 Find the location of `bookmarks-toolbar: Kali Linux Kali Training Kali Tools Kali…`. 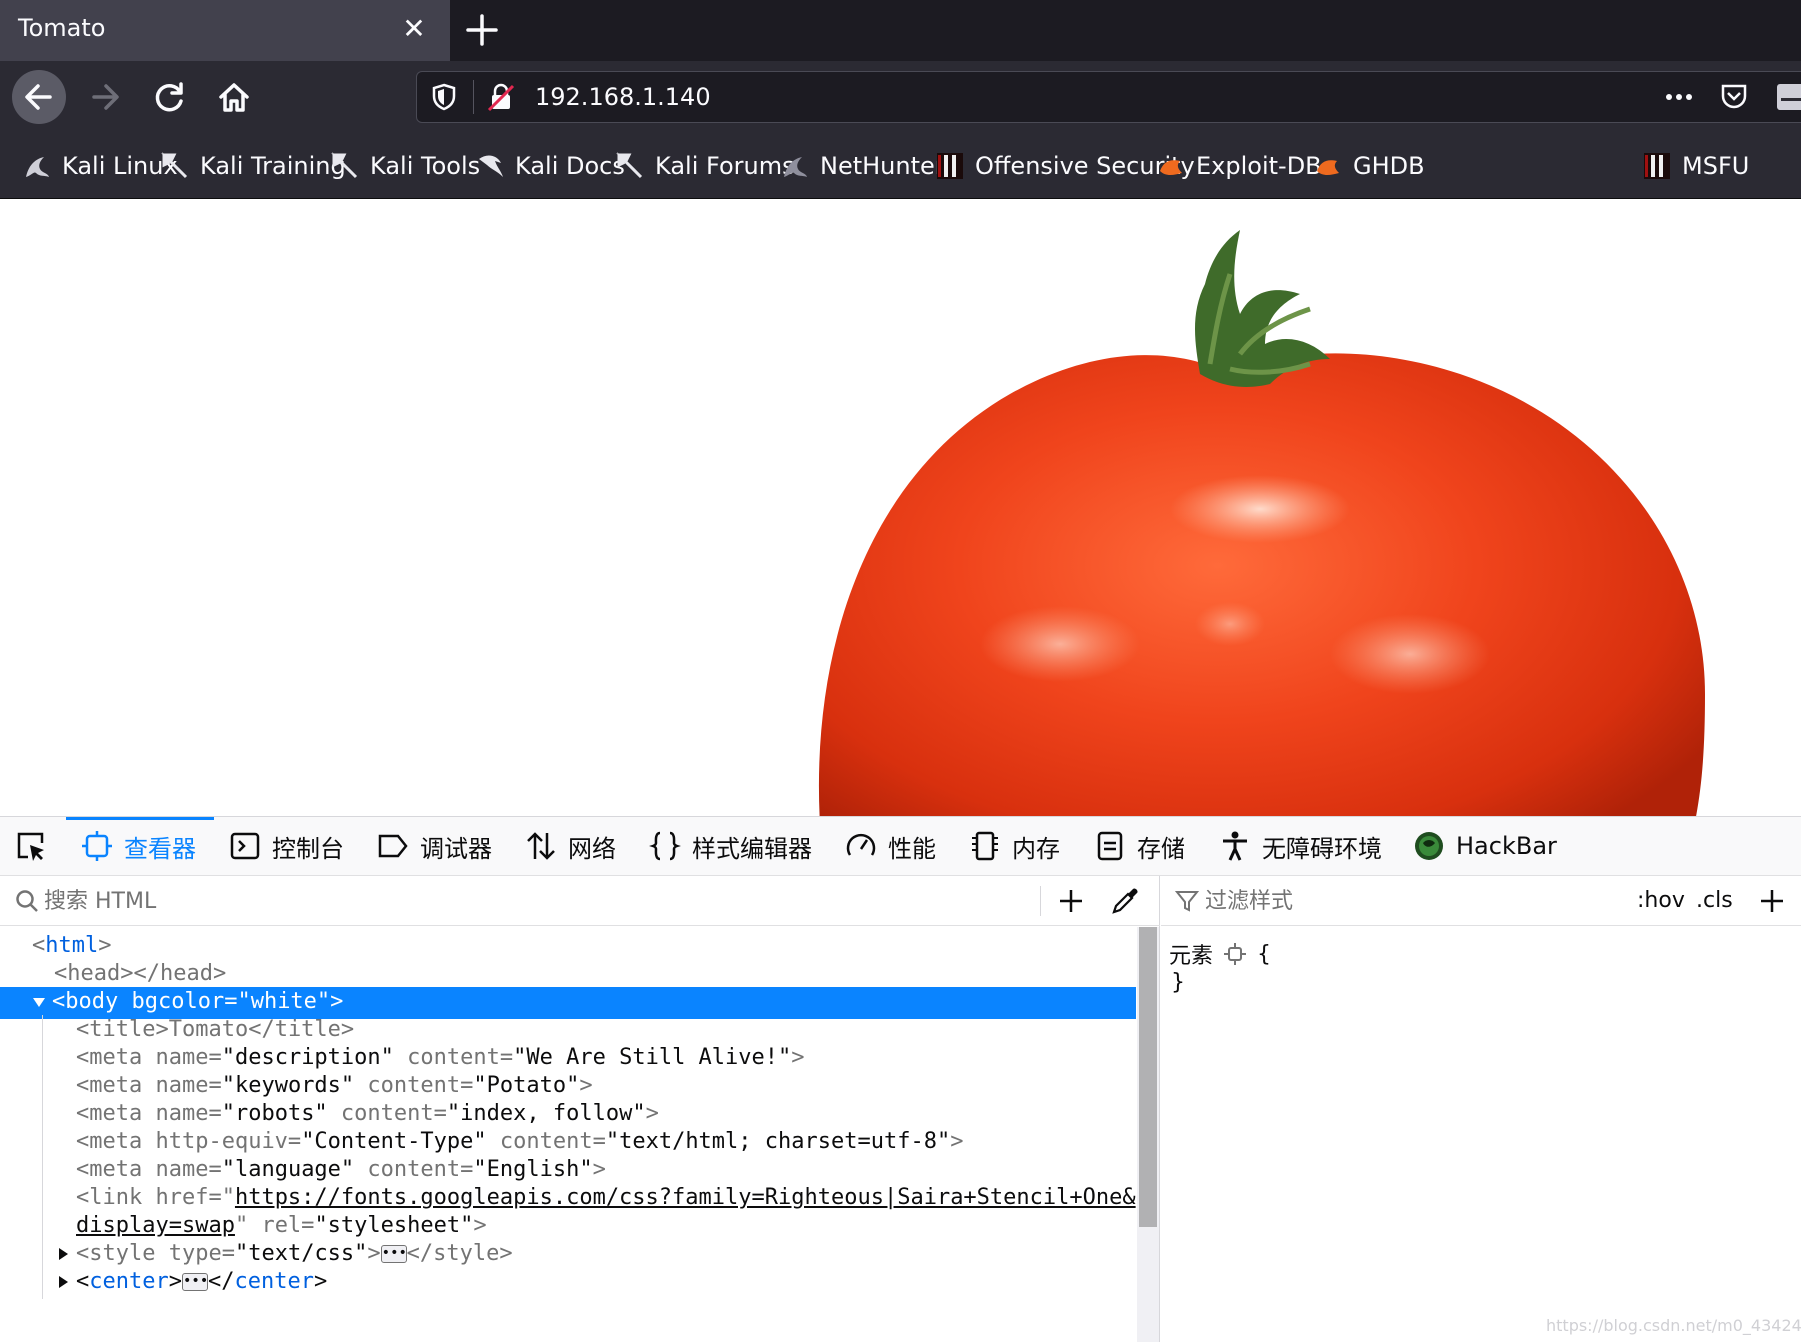

bookmarks-toolbar: Kali Linux Kali Training Kali Tools Kali… is located at coordinates (900, 166).